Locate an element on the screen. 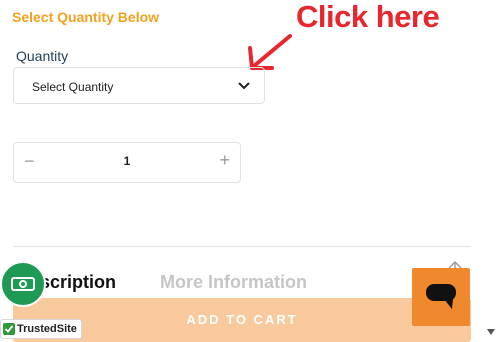 The height and width of the screenshot is (342, 499). quantity-value: 1 is located at coordinates (127, 161).